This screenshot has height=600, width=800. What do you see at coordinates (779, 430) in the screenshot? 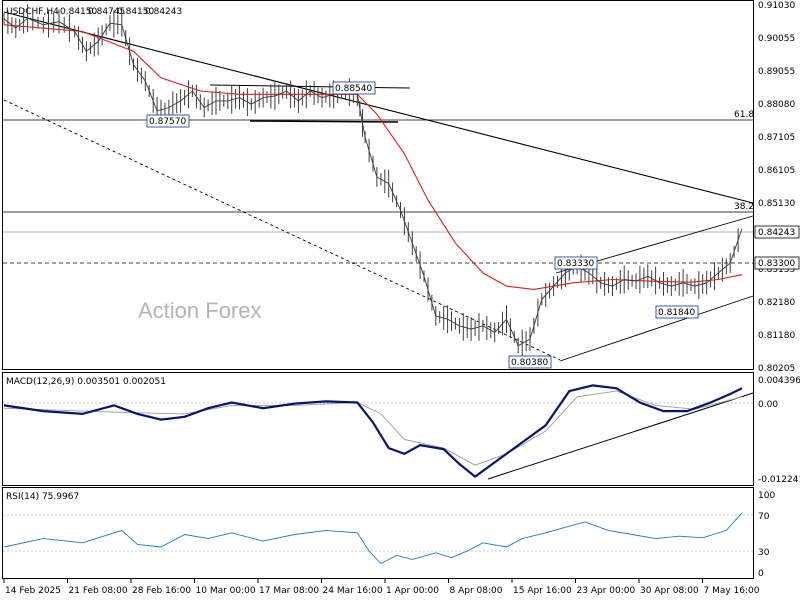
I see `macd-y-axis: 0.004396 0.00 -0.012241` at bounding box center [779, 430].